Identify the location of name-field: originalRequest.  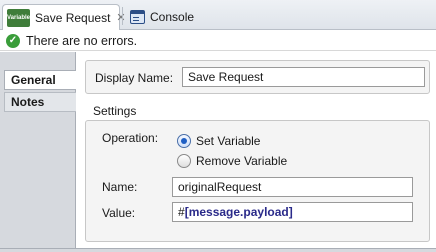
(292, 187).